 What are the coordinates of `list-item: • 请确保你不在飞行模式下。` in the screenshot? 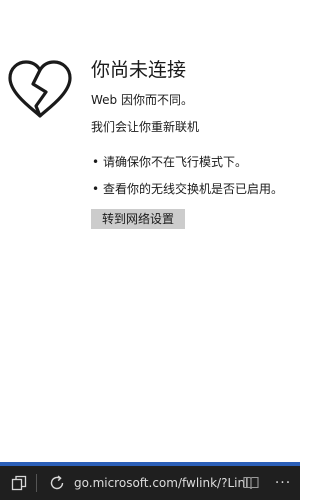 It's located at (188, 162).